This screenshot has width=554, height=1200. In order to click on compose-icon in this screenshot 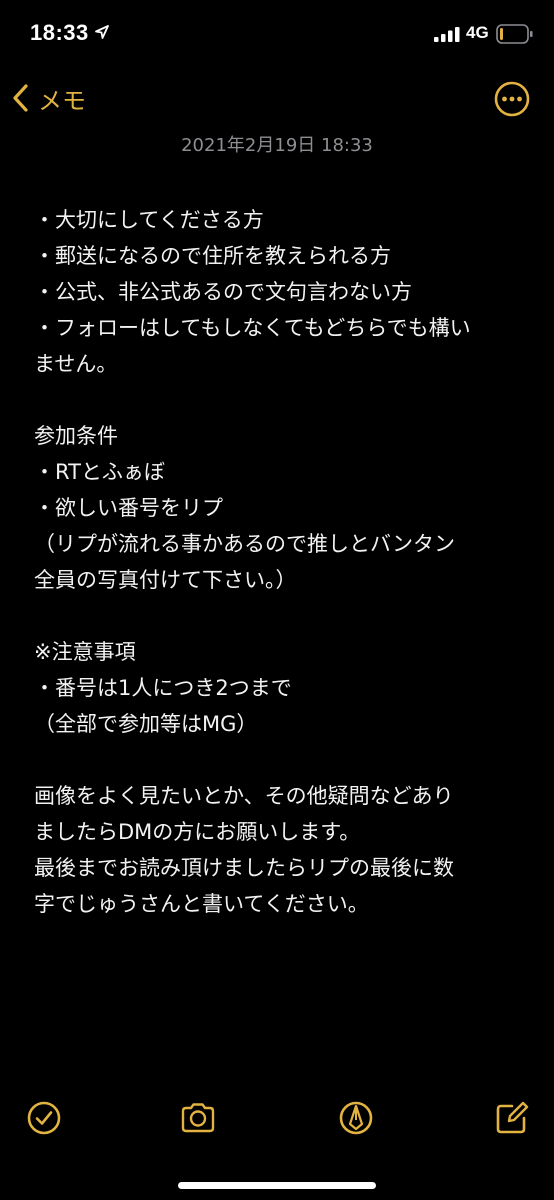, I will do `click(512, 1118)`.